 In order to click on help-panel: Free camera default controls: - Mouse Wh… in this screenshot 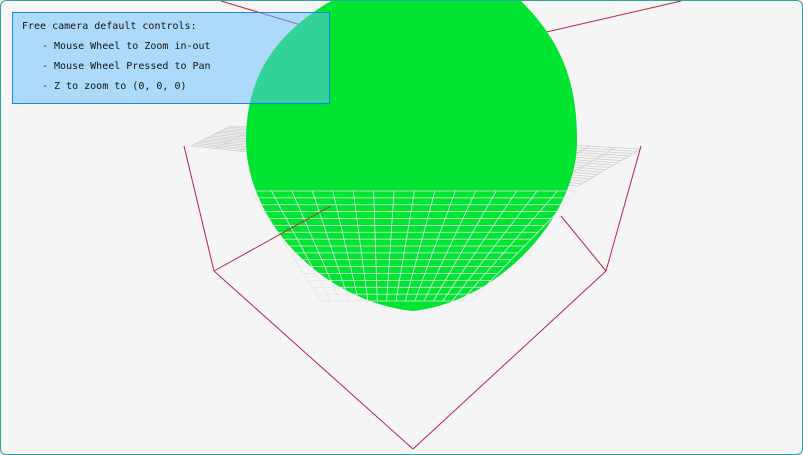, I will do `click(171, 58)`.